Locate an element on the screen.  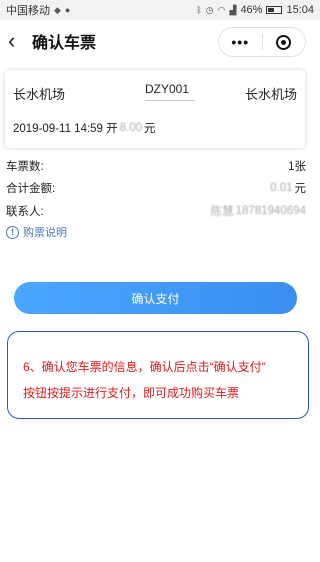
departure-info: 2019-09-11 14:59 开 8.00 元 is located at coordinates (84, 128).